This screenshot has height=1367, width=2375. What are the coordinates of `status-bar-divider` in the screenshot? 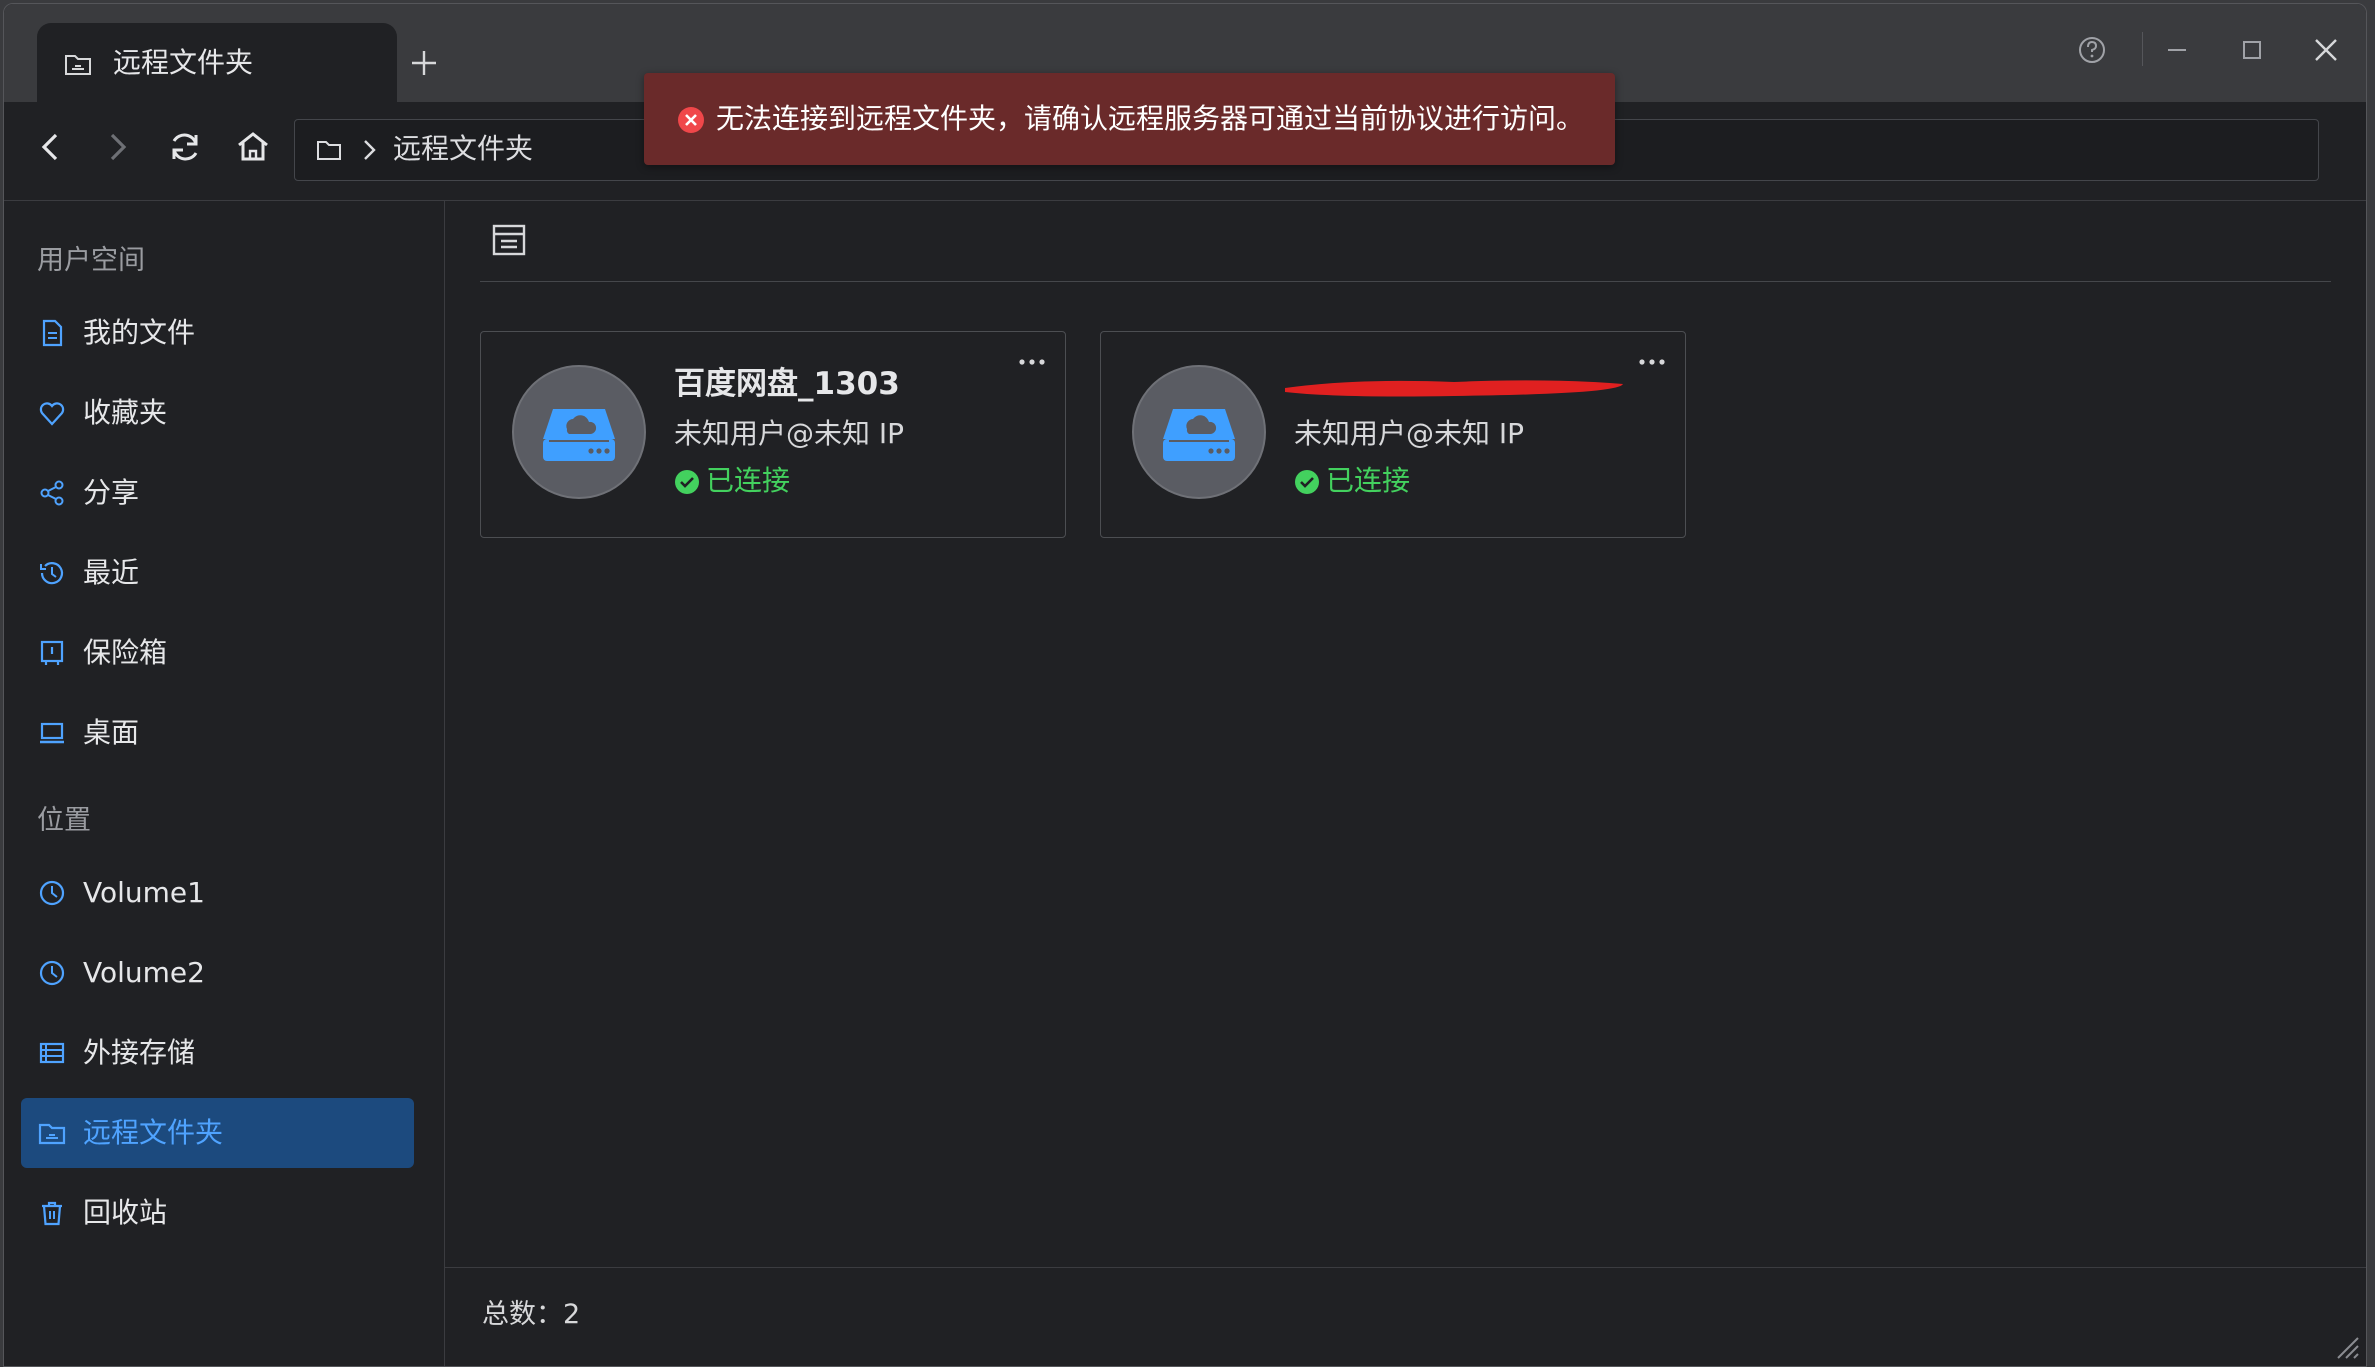 It's located at (1405, 1267).